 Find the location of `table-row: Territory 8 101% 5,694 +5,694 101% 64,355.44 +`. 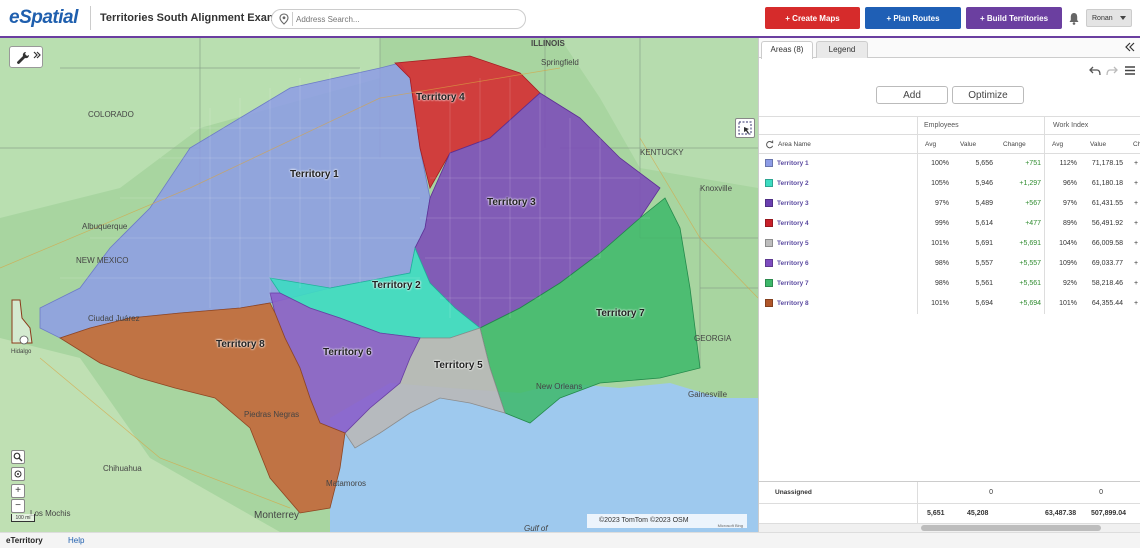

table-row: Territory 8 101% 5,694 +5,694 101% 64,355.44 + is located at coordinates (949, 304).